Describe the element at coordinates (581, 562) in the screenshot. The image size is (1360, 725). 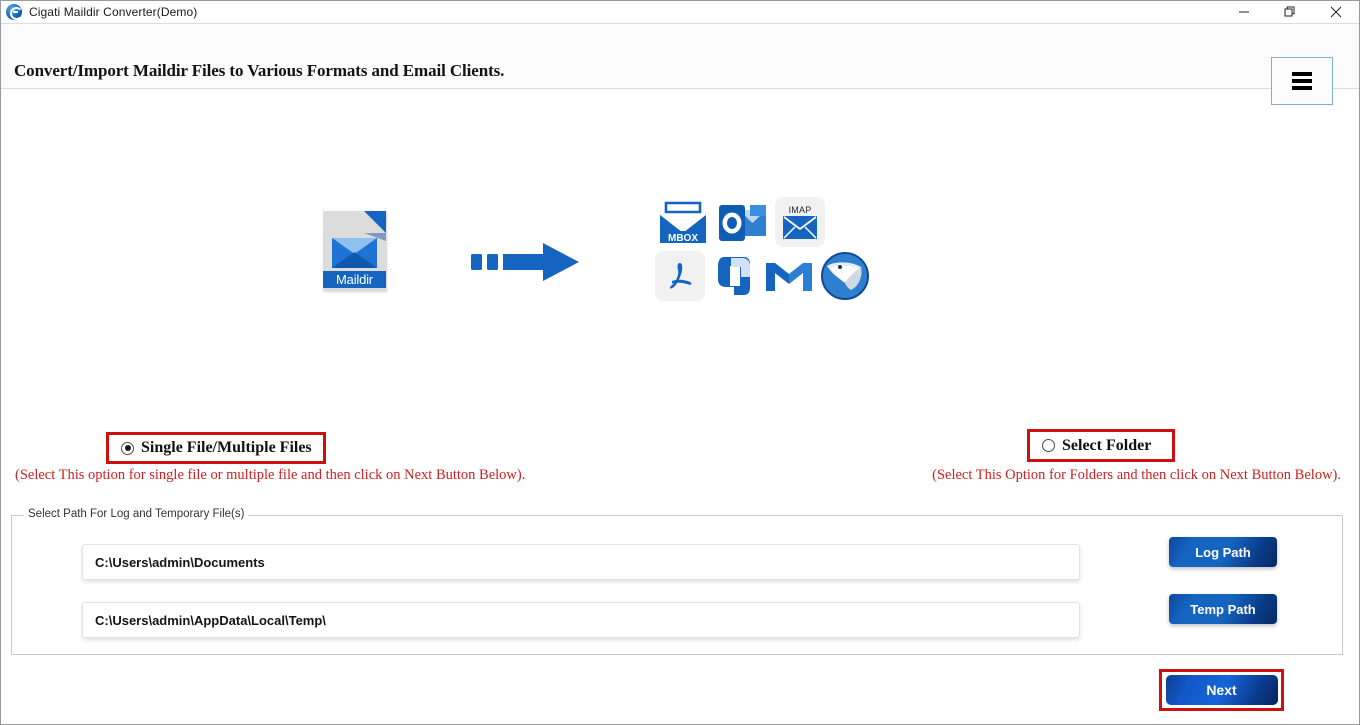
I see `log-path-input: C:\Users\admin\Documents` at that location.